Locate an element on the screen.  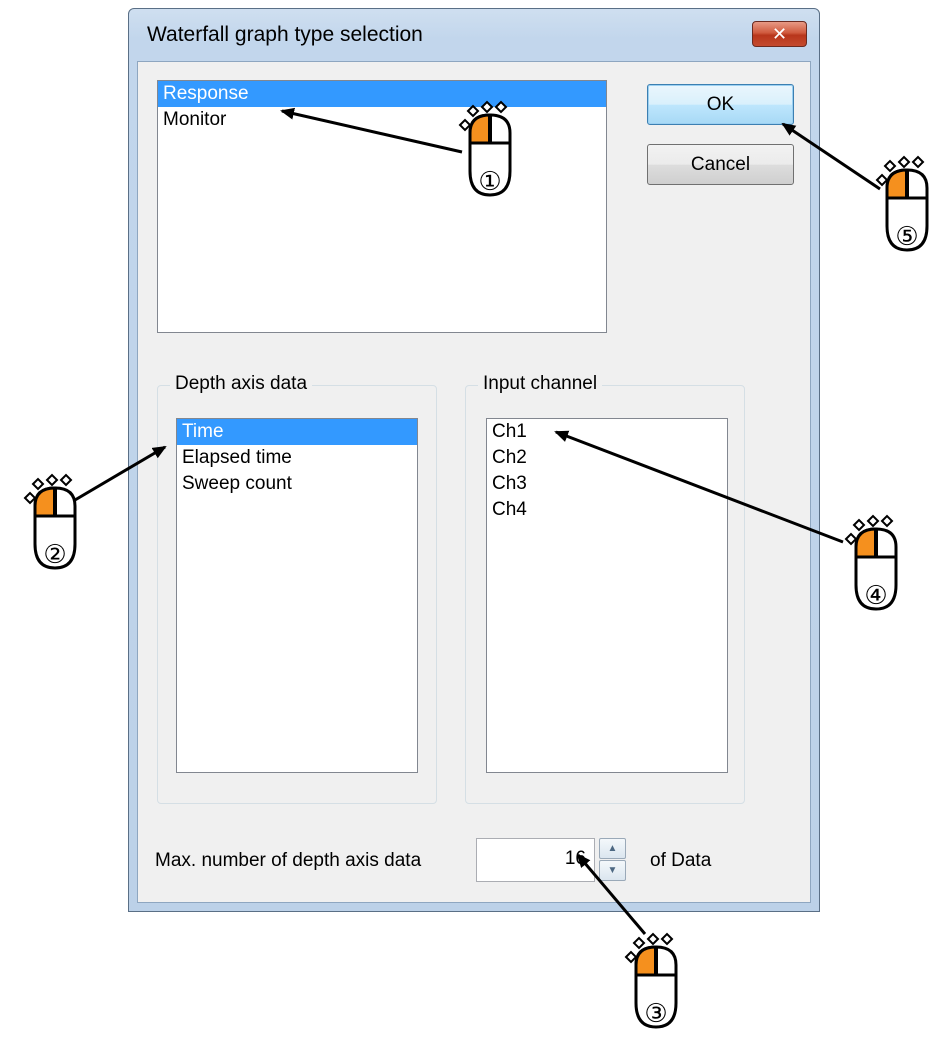
step-4-label: ④ is located at coordinates (875, 596).